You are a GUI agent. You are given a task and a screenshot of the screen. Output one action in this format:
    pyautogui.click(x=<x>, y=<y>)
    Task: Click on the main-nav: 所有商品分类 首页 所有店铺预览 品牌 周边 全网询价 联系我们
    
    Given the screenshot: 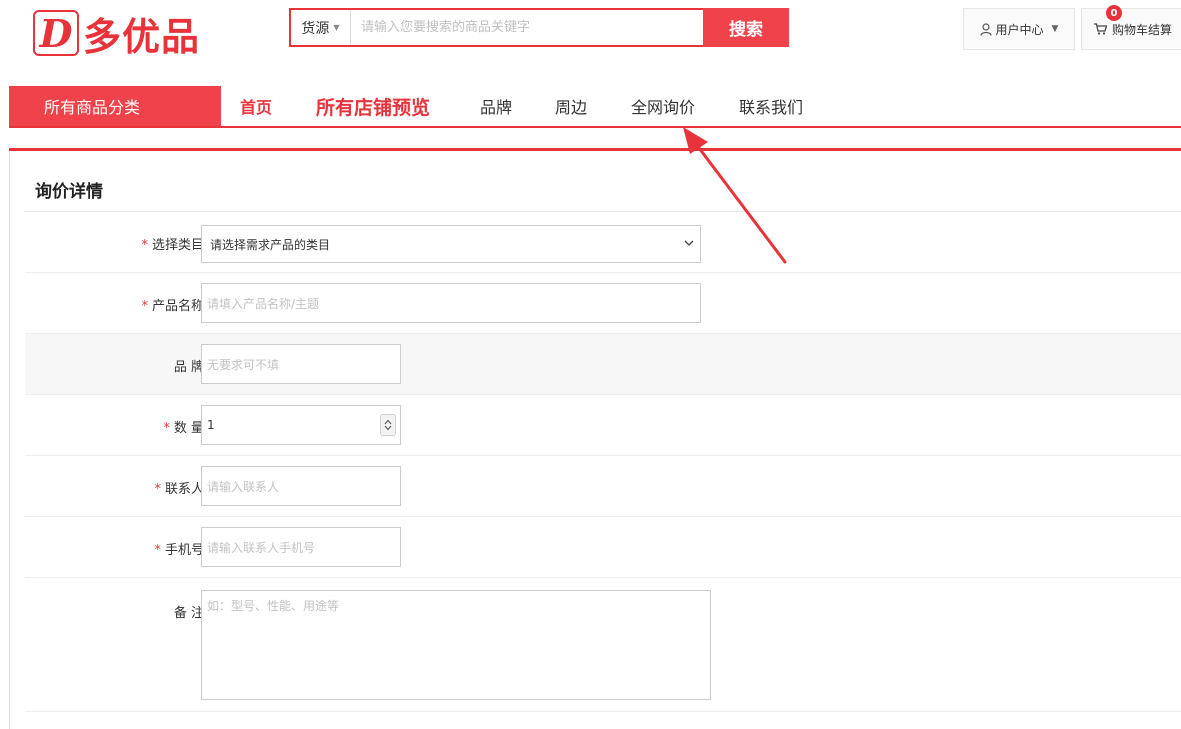 What is the action you would take?
    pyautogui.click(x=590, y=107)
    